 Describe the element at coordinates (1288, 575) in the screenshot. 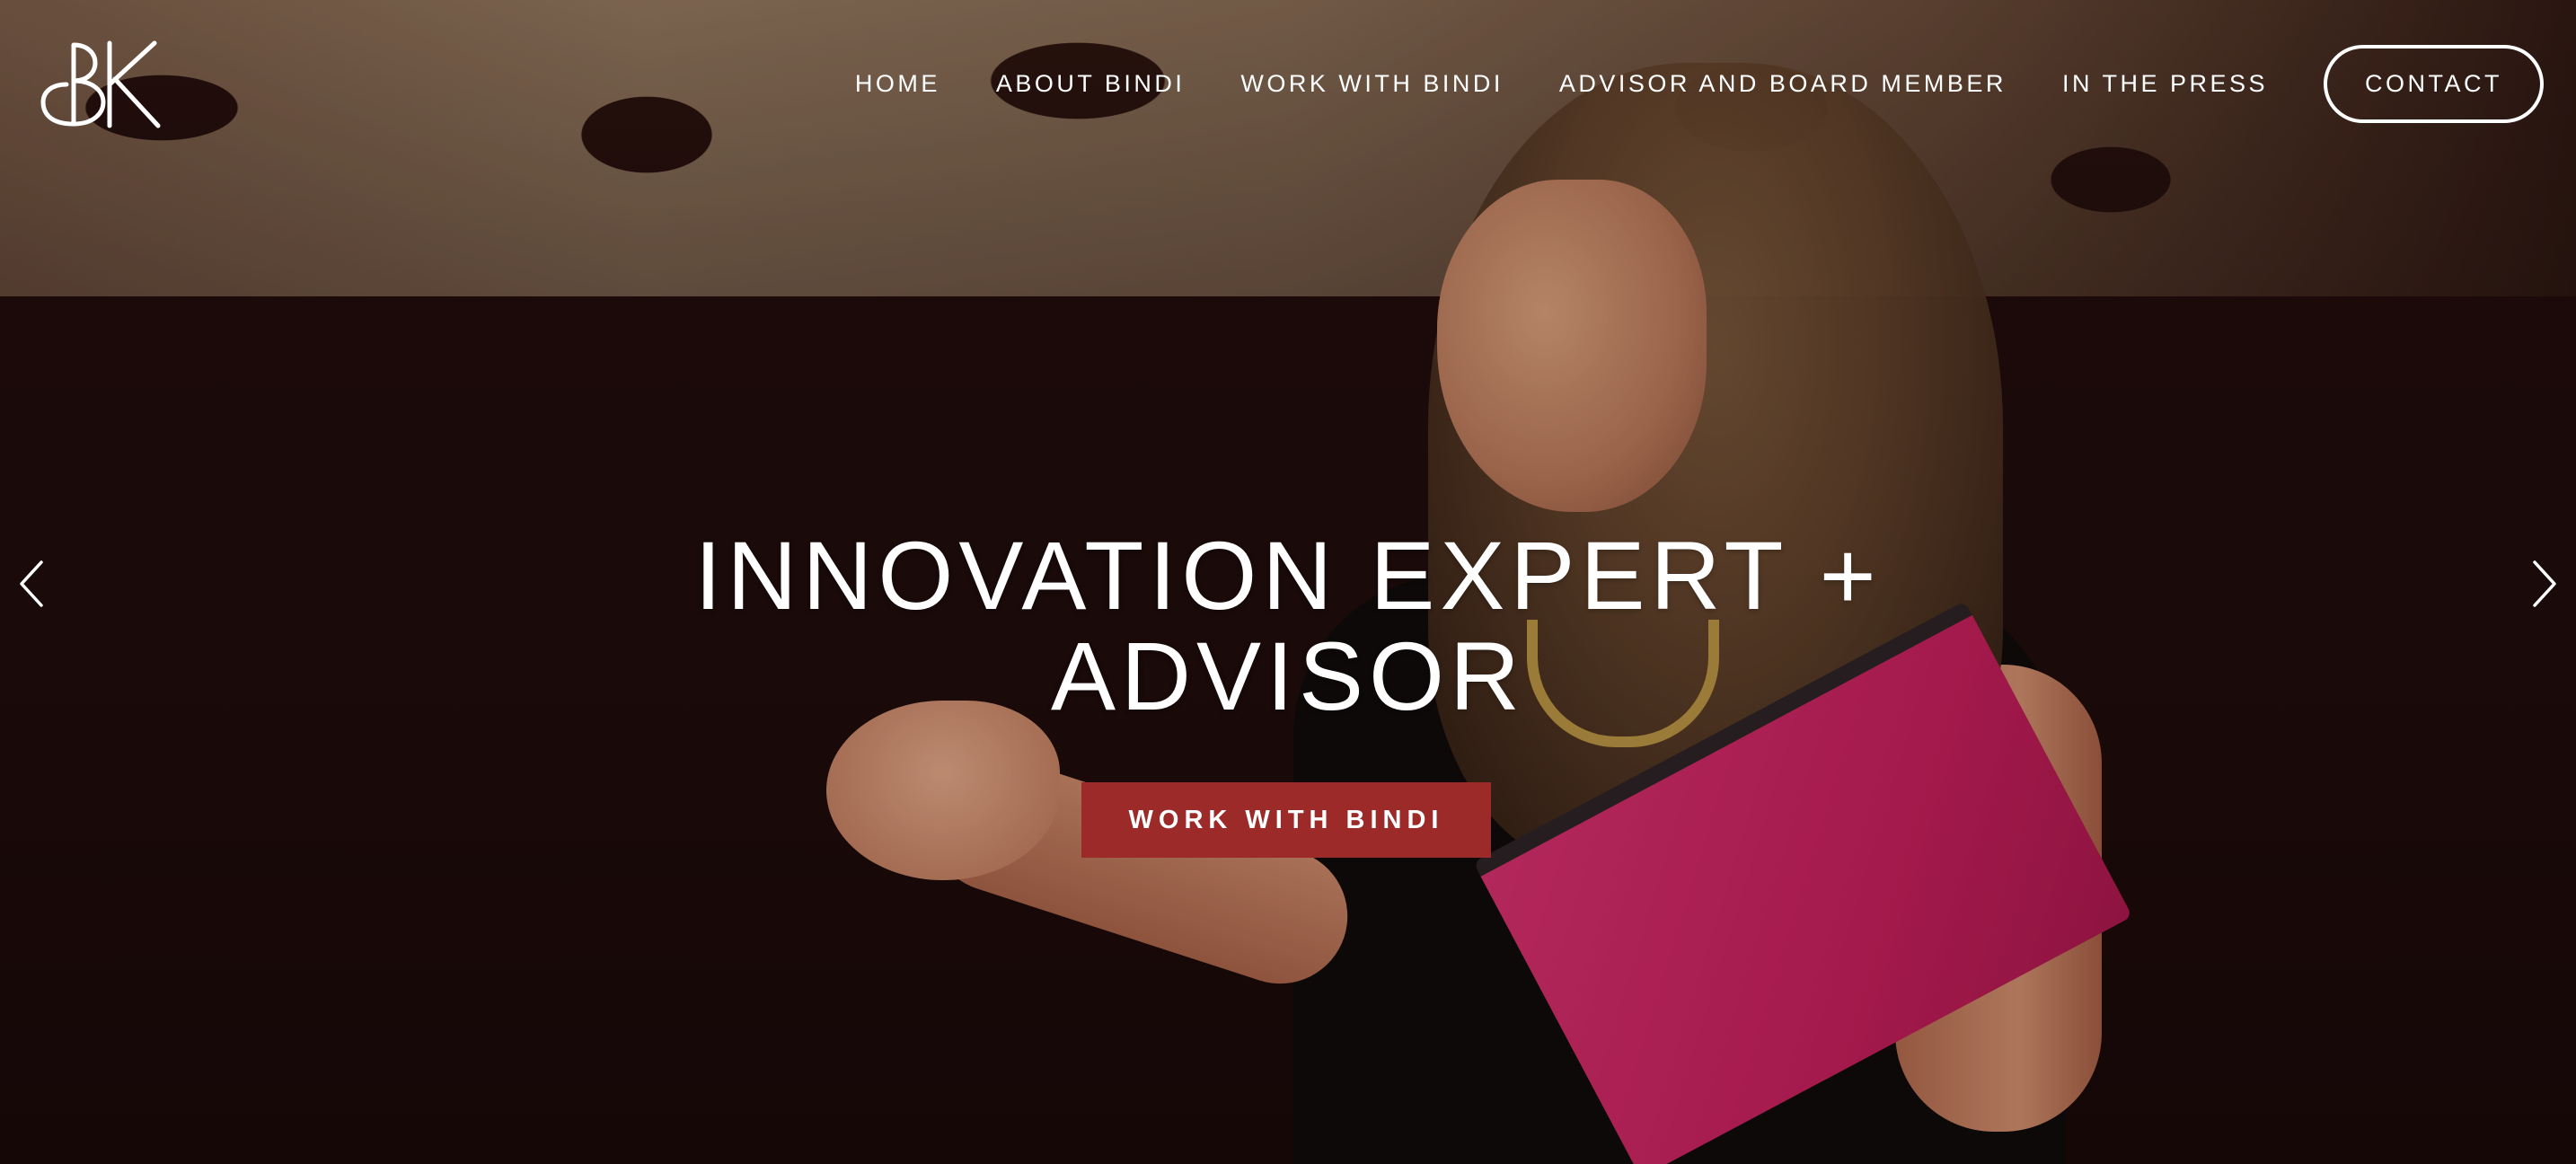

I see `hero-title-line-1: INNOVATION EXPERT +` at that location.